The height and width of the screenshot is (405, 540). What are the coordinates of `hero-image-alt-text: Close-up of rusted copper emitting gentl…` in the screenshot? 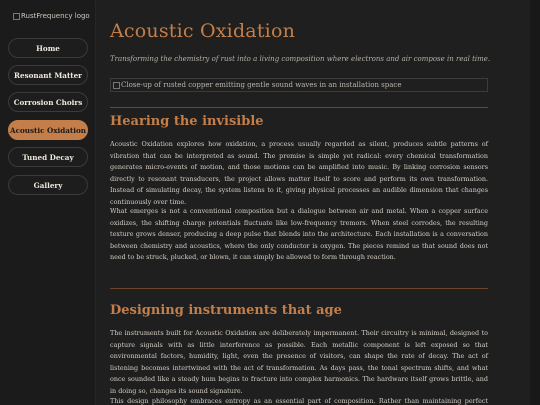 It's located at (261, 85).